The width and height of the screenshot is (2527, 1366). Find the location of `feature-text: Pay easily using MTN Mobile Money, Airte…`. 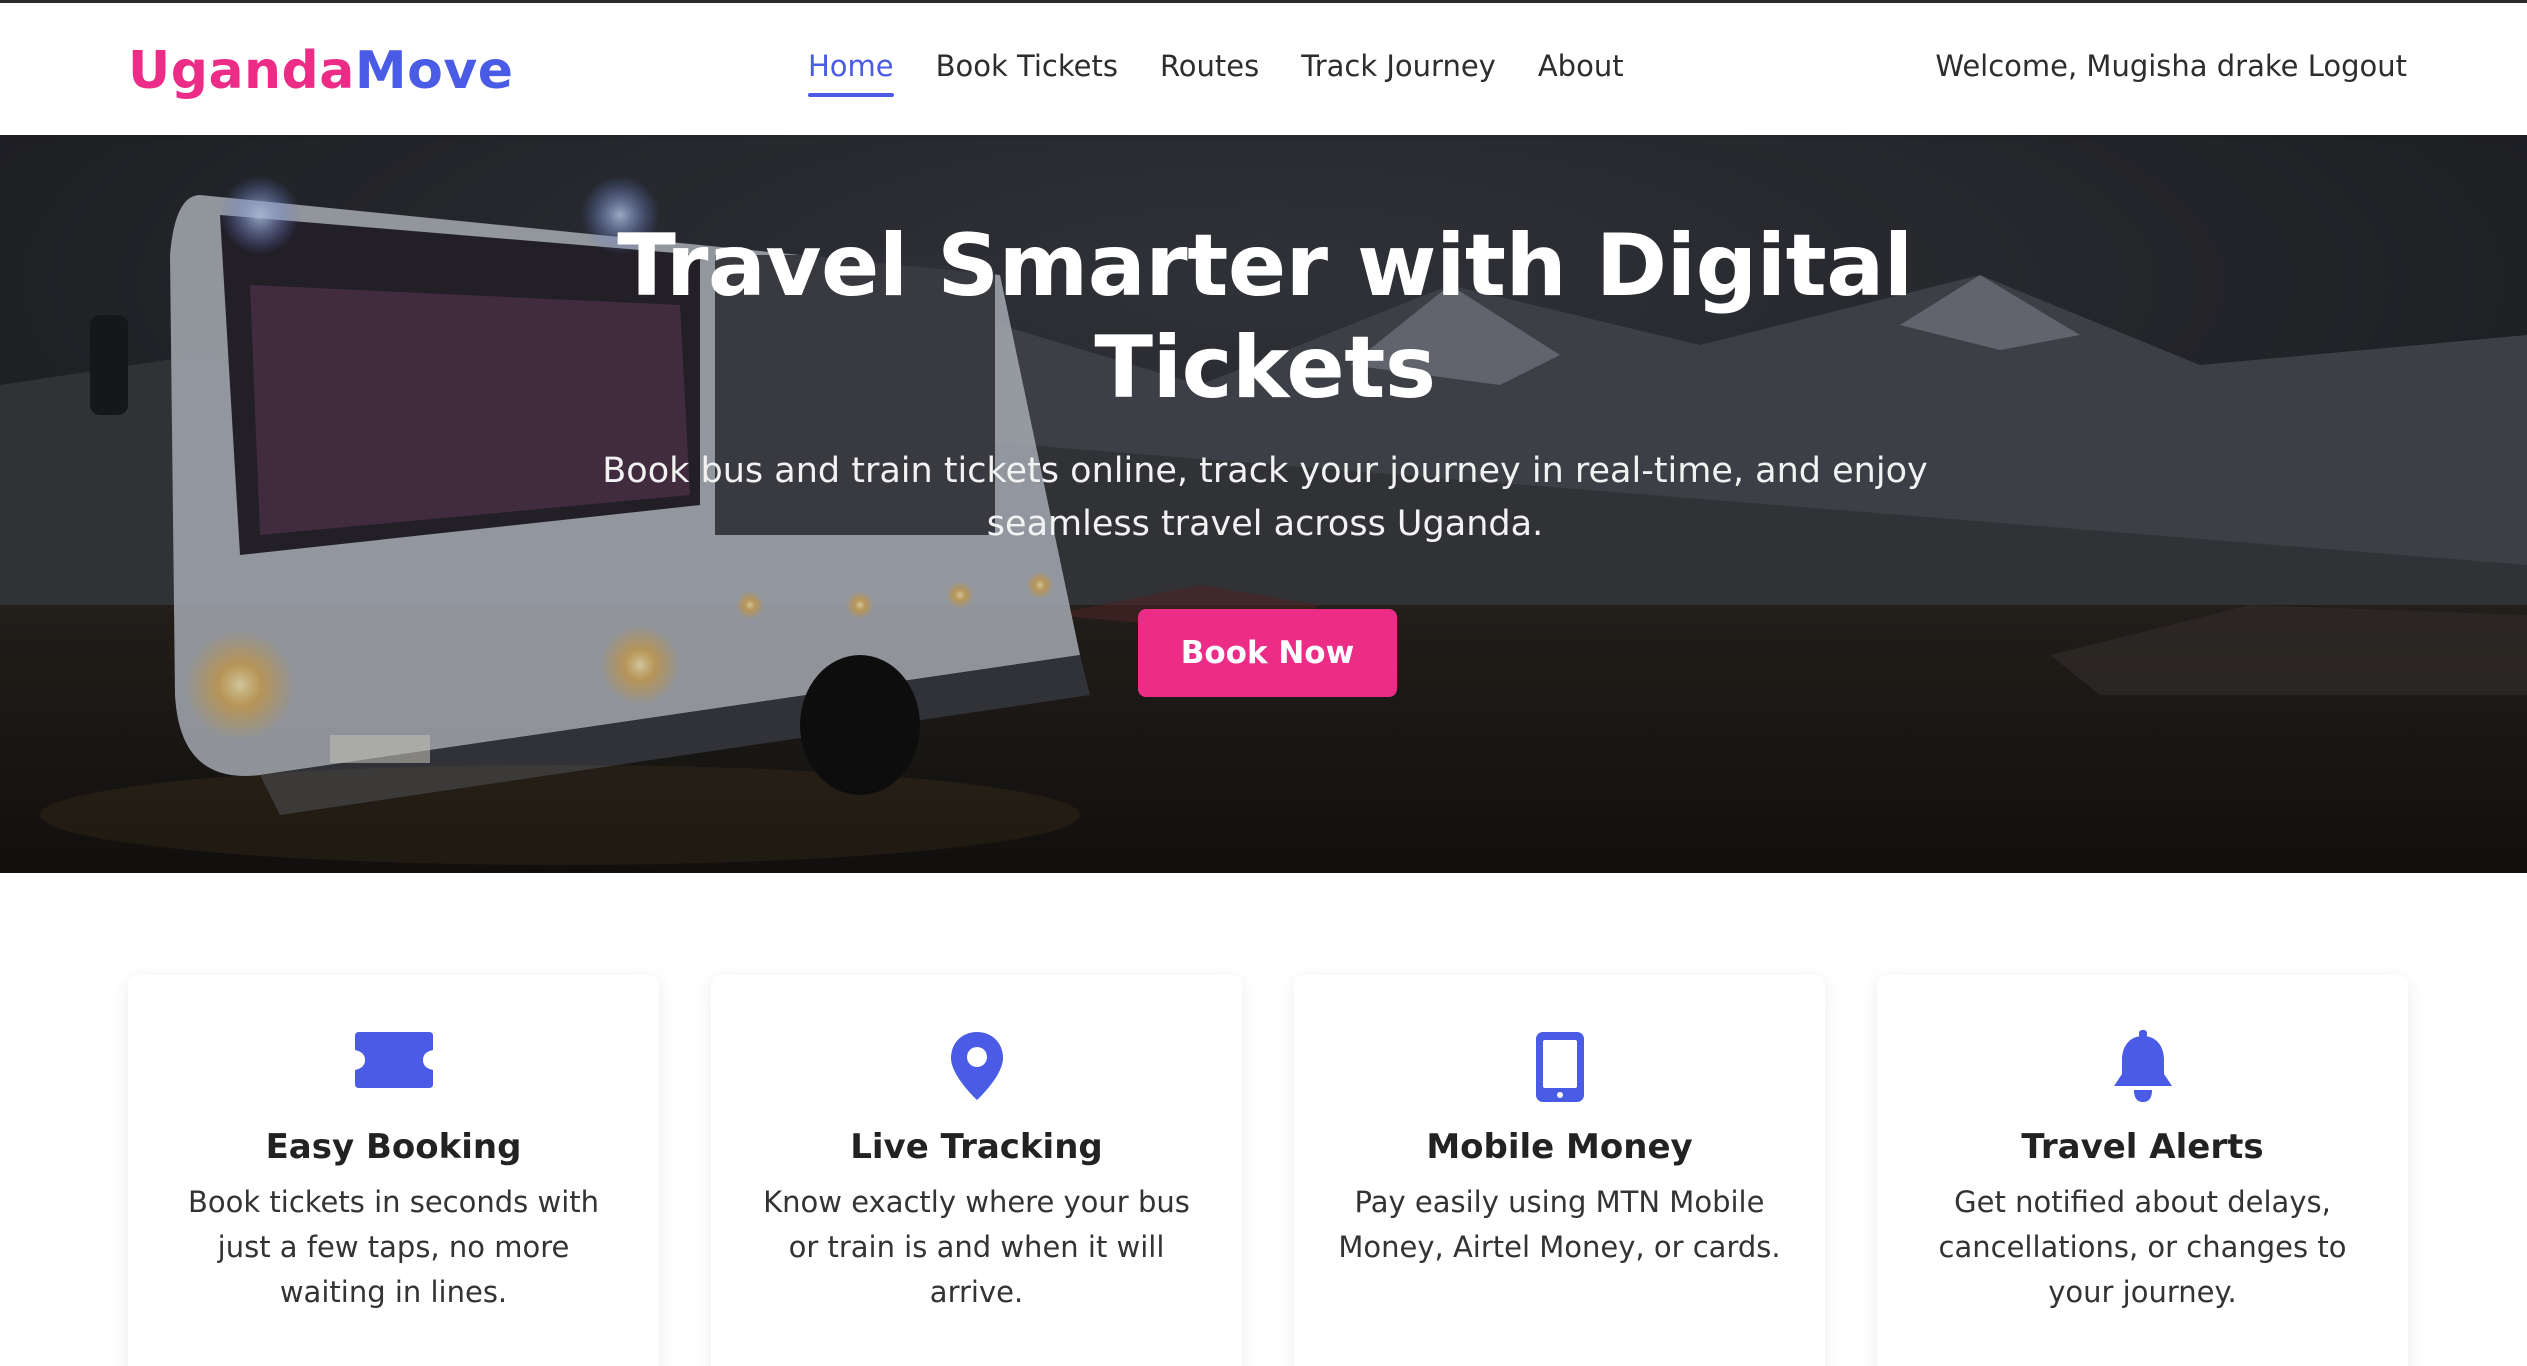

feature-text: Pay easily using MTN Mobile Money, Airte… is located at coordinates (1559, 1224).